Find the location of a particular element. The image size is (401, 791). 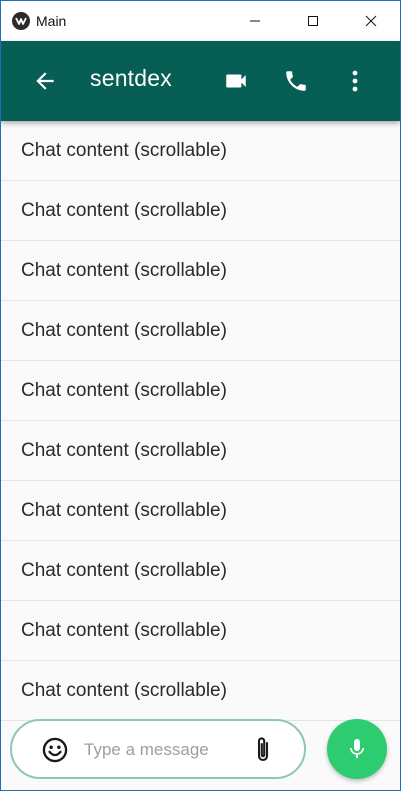

app-logo-icon is located at coordinates (21, 21).